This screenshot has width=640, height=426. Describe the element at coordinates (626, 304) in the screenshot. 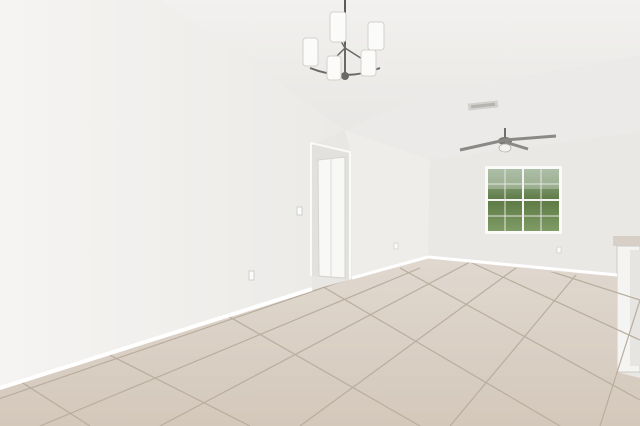

I see `kitchen-counter` at that location.